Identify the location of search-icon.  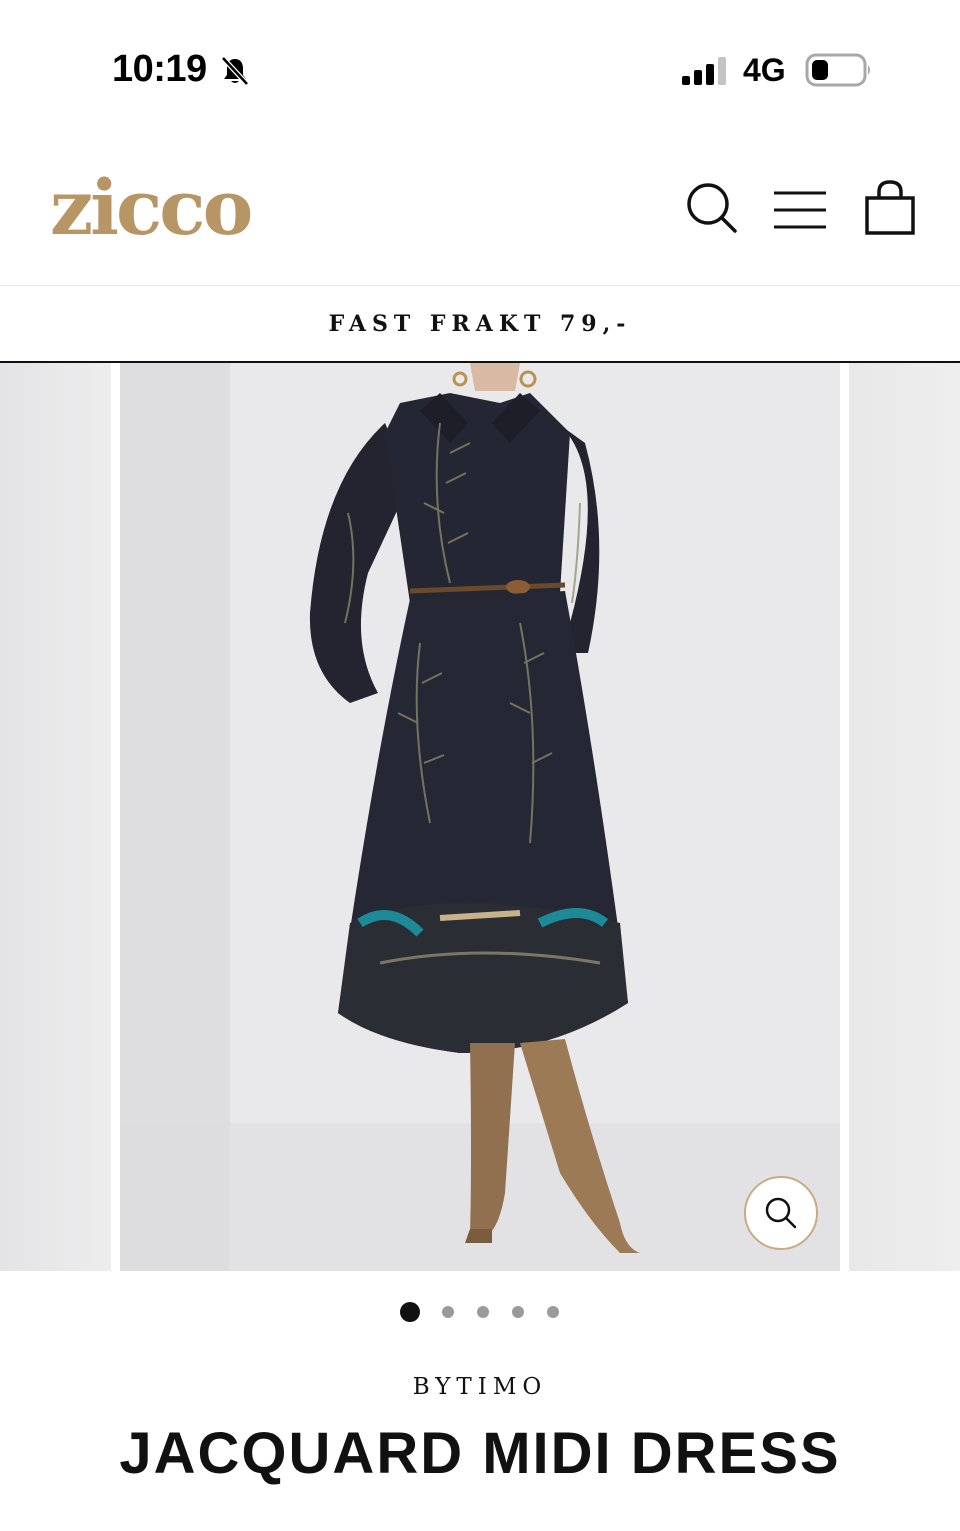
(712, 208).